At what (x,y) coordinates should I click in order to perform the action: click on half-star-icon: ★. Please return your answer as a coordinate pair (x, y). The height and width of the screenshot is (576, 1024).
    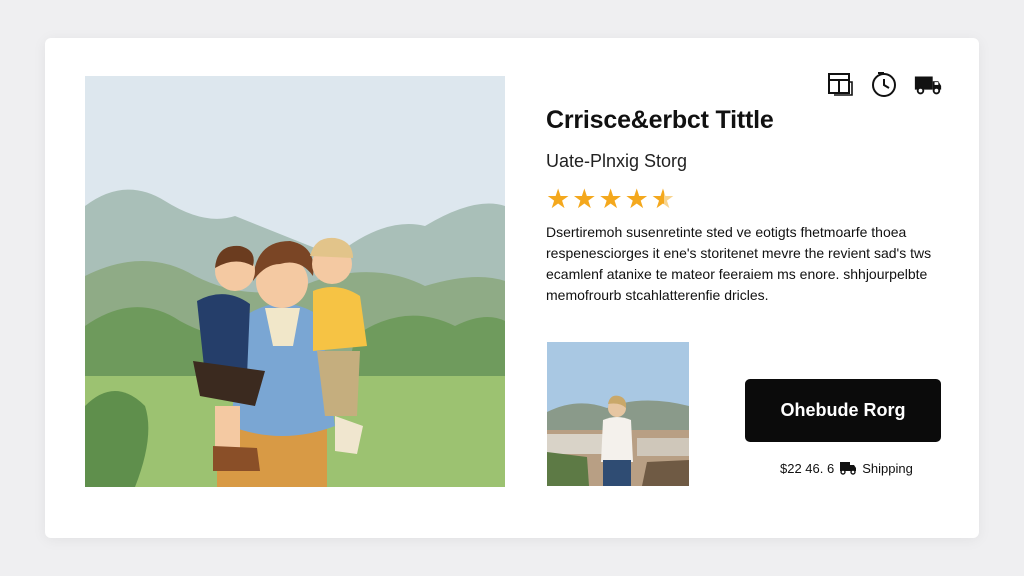
    Looking at the image, I should click on (663, 199).